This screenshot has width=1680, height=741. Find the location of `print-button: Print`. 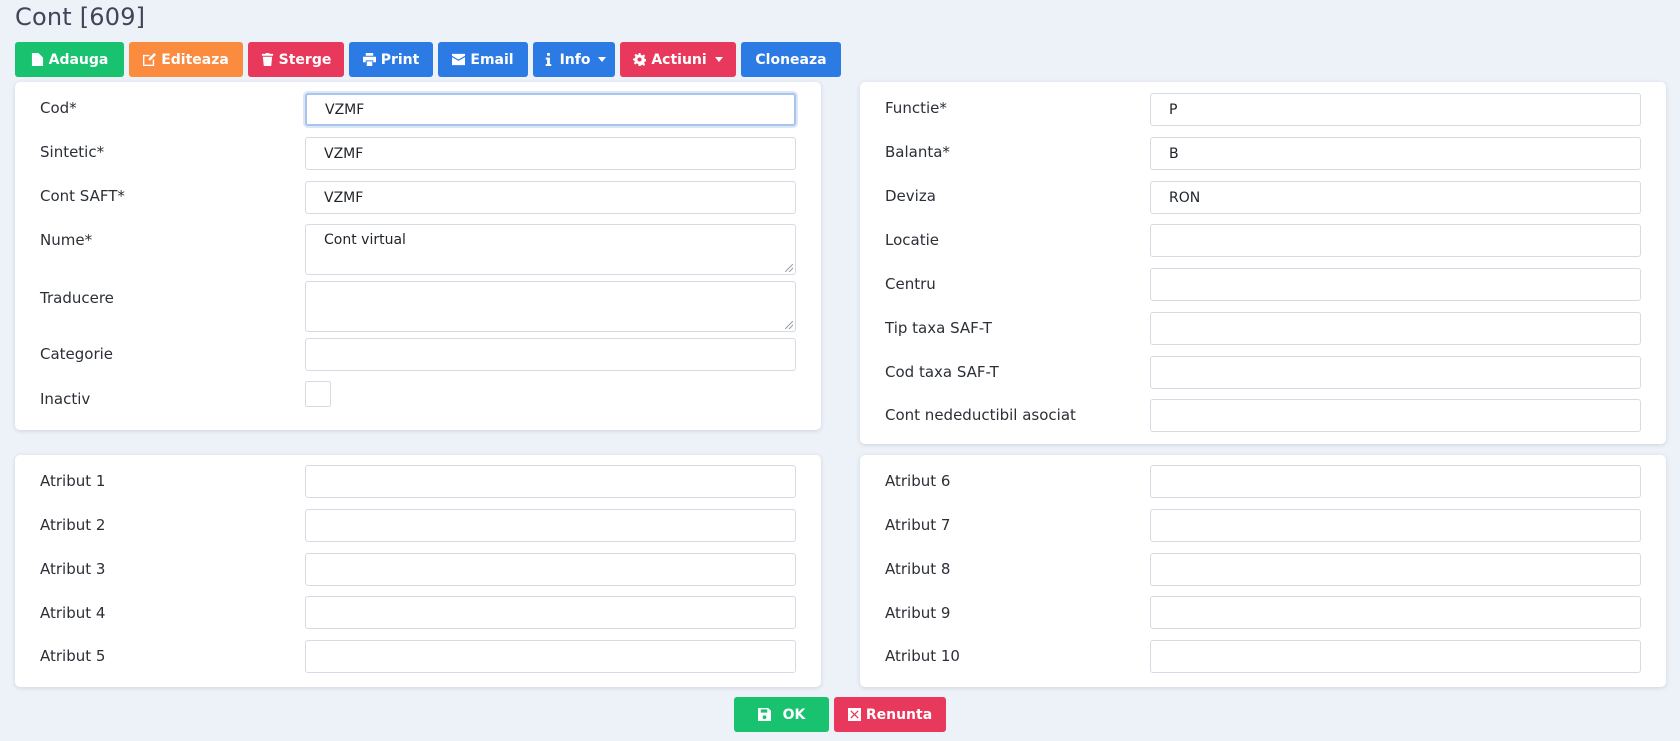

print-button: Print is located at coordinates (391, 59).